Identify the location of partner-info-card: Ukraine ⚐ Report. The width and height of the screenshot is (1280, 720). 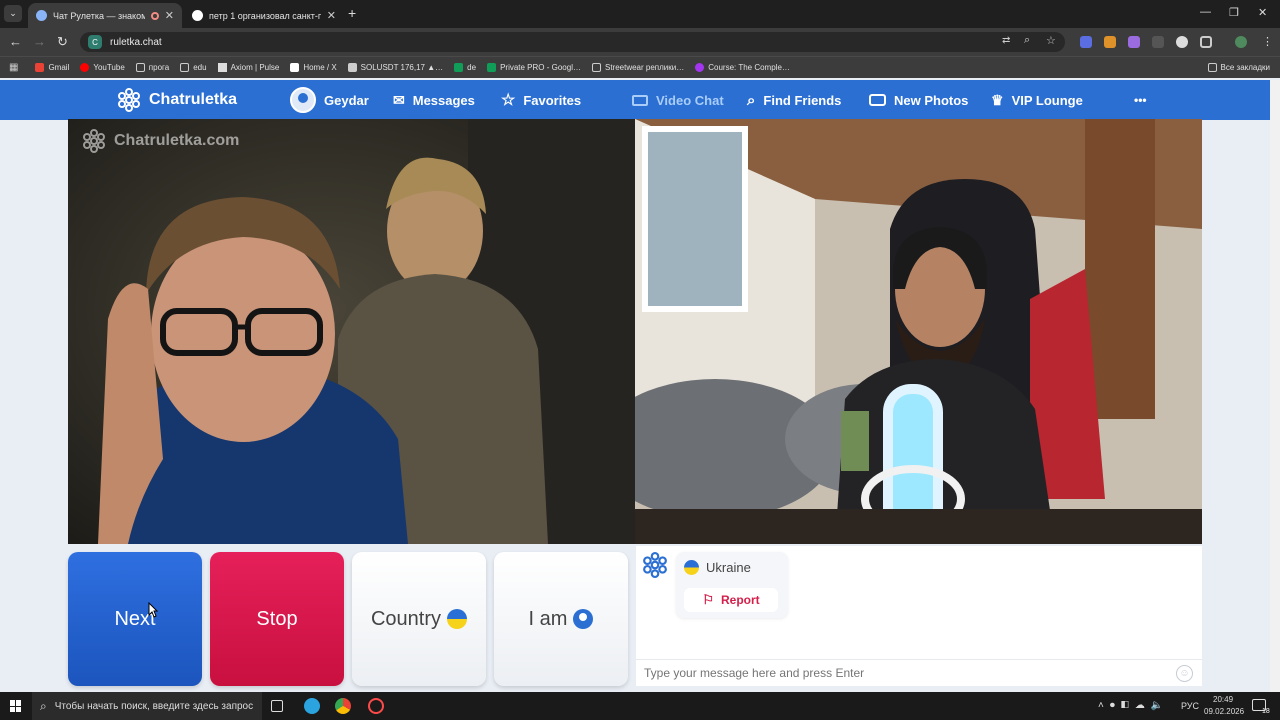
(732, 585).